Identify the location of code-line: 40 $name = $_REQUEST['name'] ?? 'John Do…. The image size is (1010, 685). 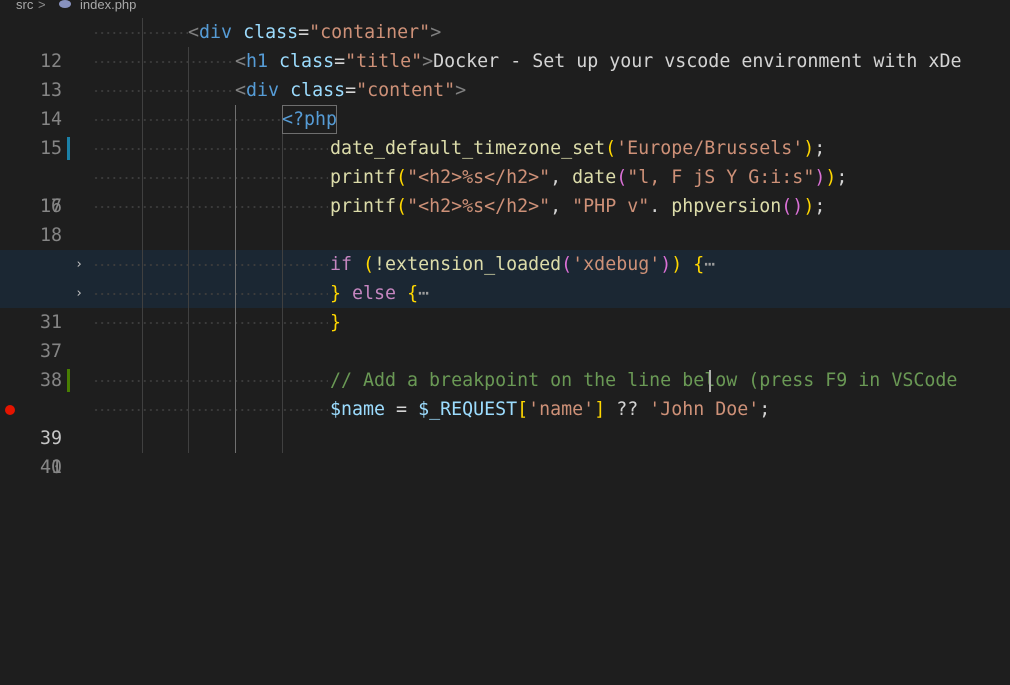
(505, 436).